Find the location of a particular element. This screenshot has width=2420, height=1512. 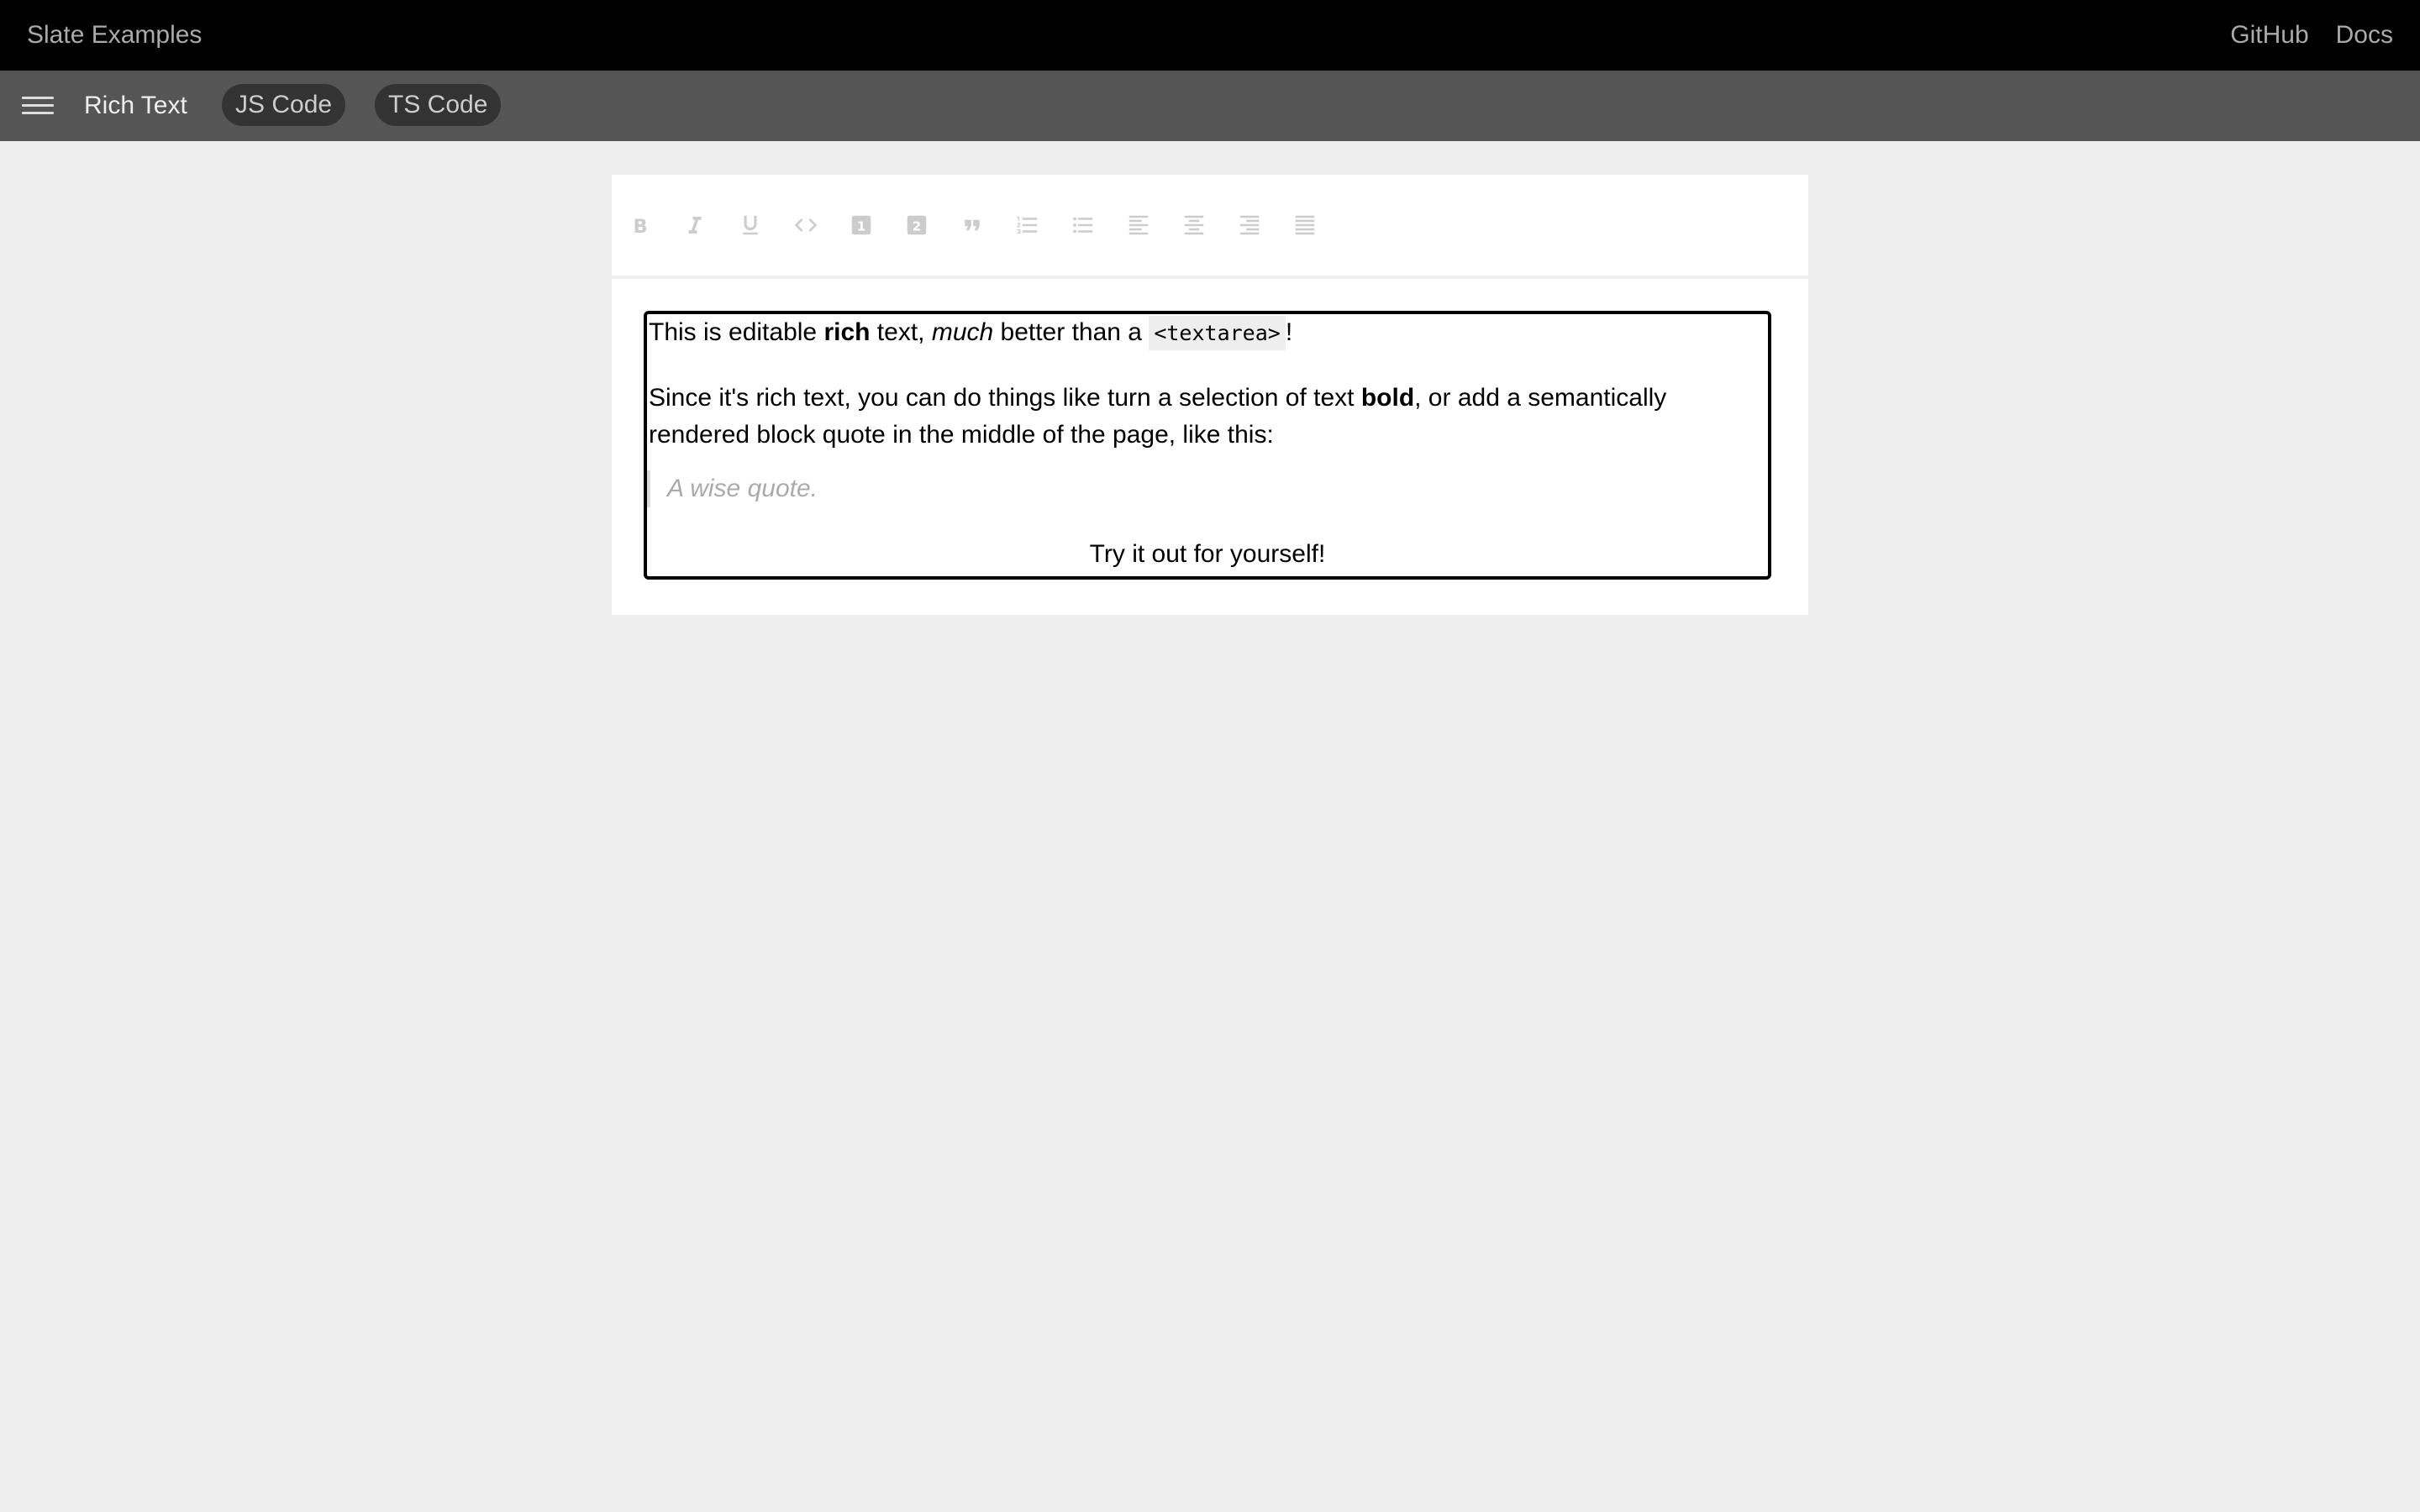

docs-link: Docs is located at coordinates (2364, 35).